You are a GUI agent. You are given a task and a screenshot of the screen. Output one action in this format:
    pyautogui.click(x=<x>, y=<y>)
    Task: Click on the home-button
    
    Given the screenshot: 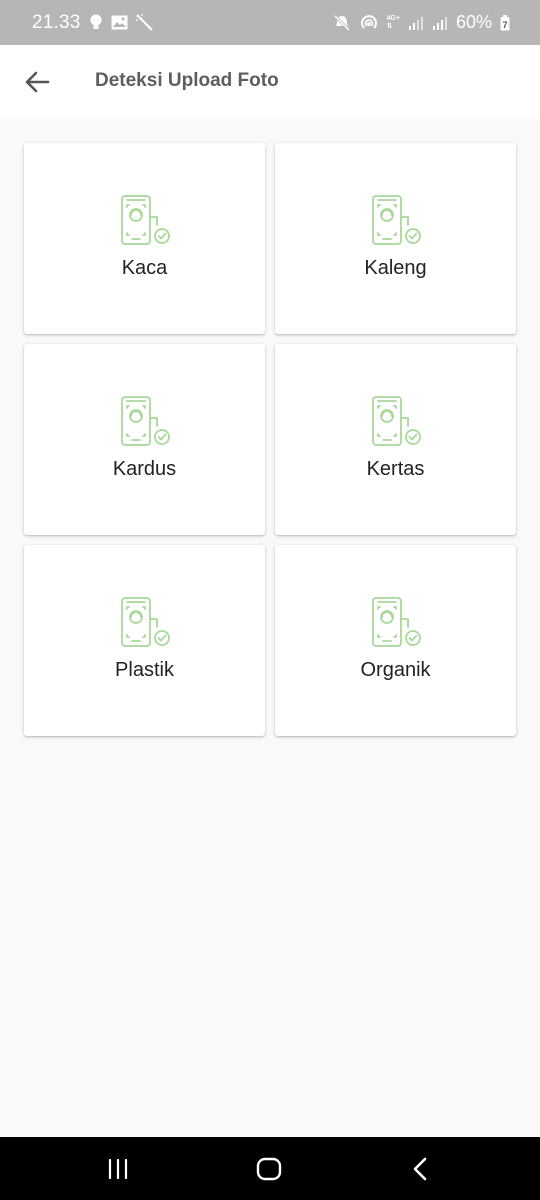 What is the action you would take?
    pyautogui.click(x=269, y=1168)
    